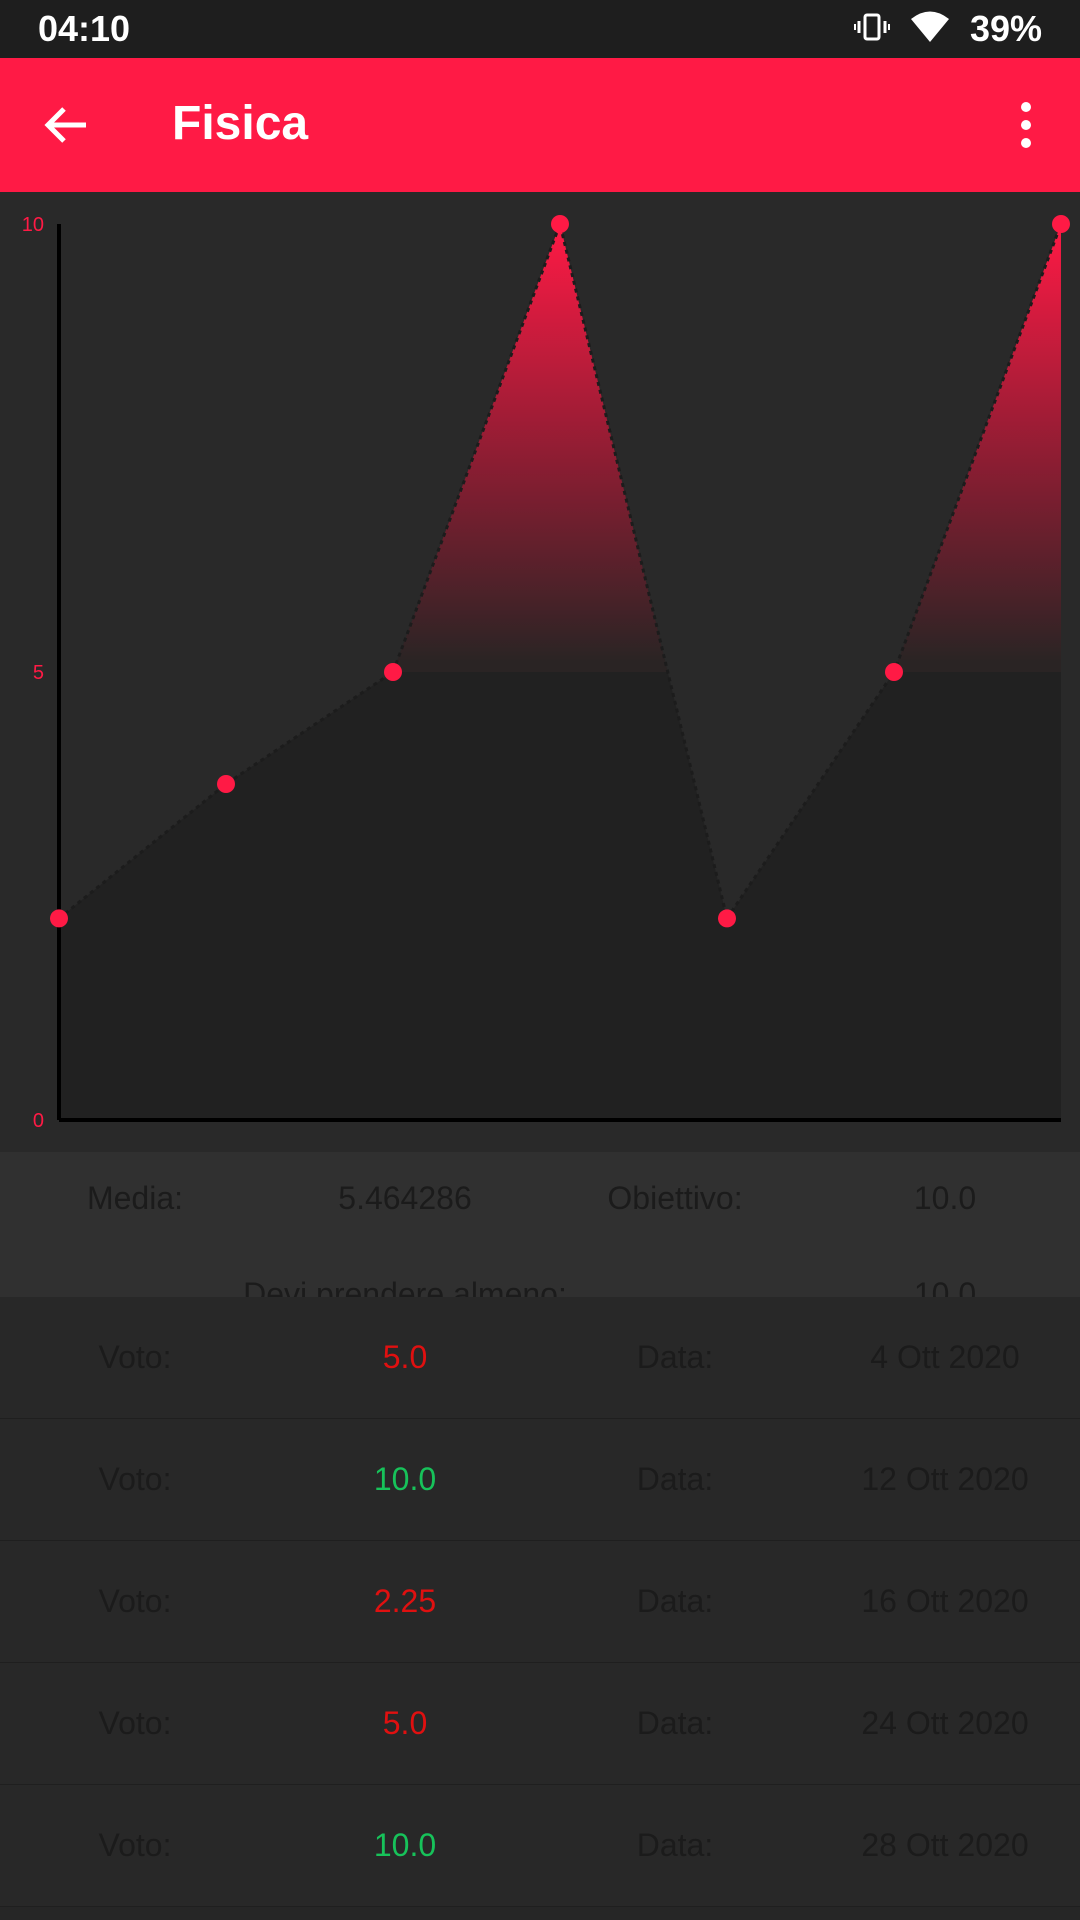 The image size is (1080, 1920). What do you see at coordinates (945, 1601) in the screenshot?
I see `date-value: 16 Ott 2020` at bounding box center [945, 1601].